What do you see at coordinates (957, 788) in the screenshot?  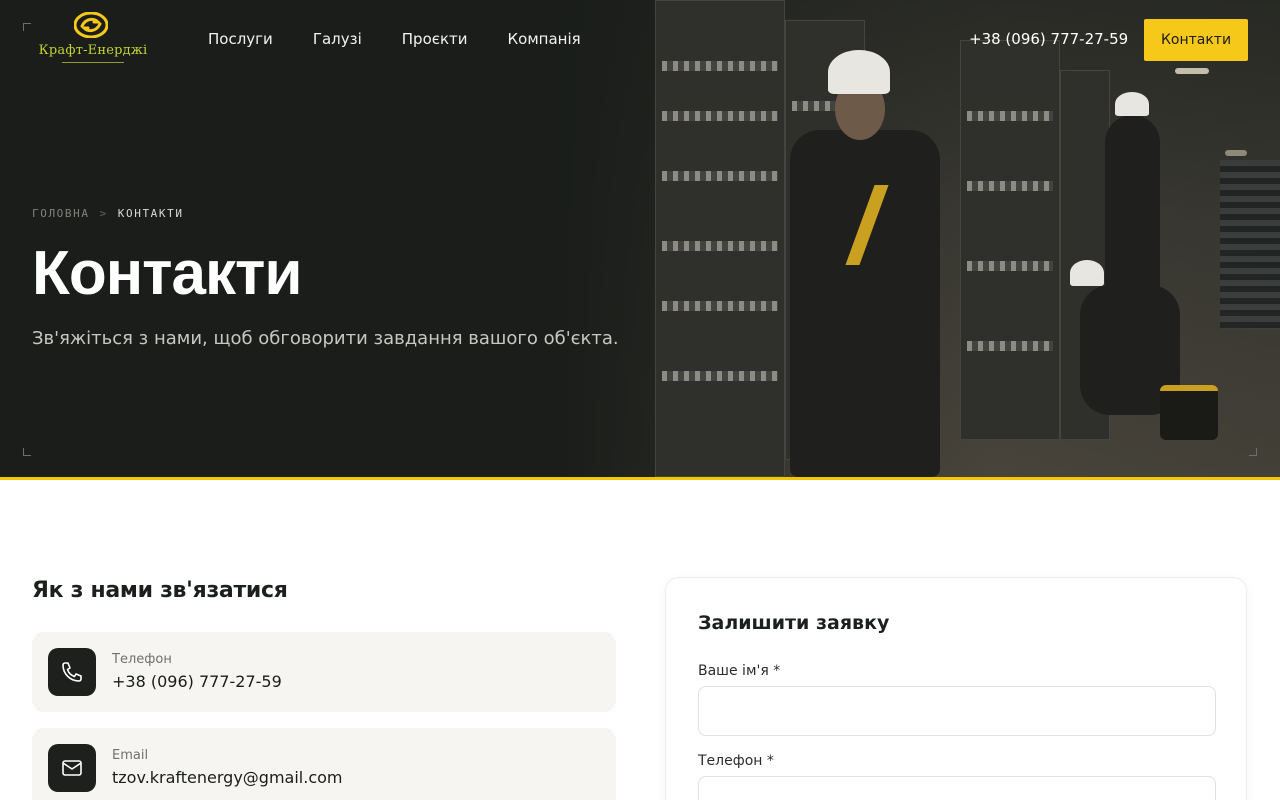 I see `phone-input` at bounding box center [957, 788].